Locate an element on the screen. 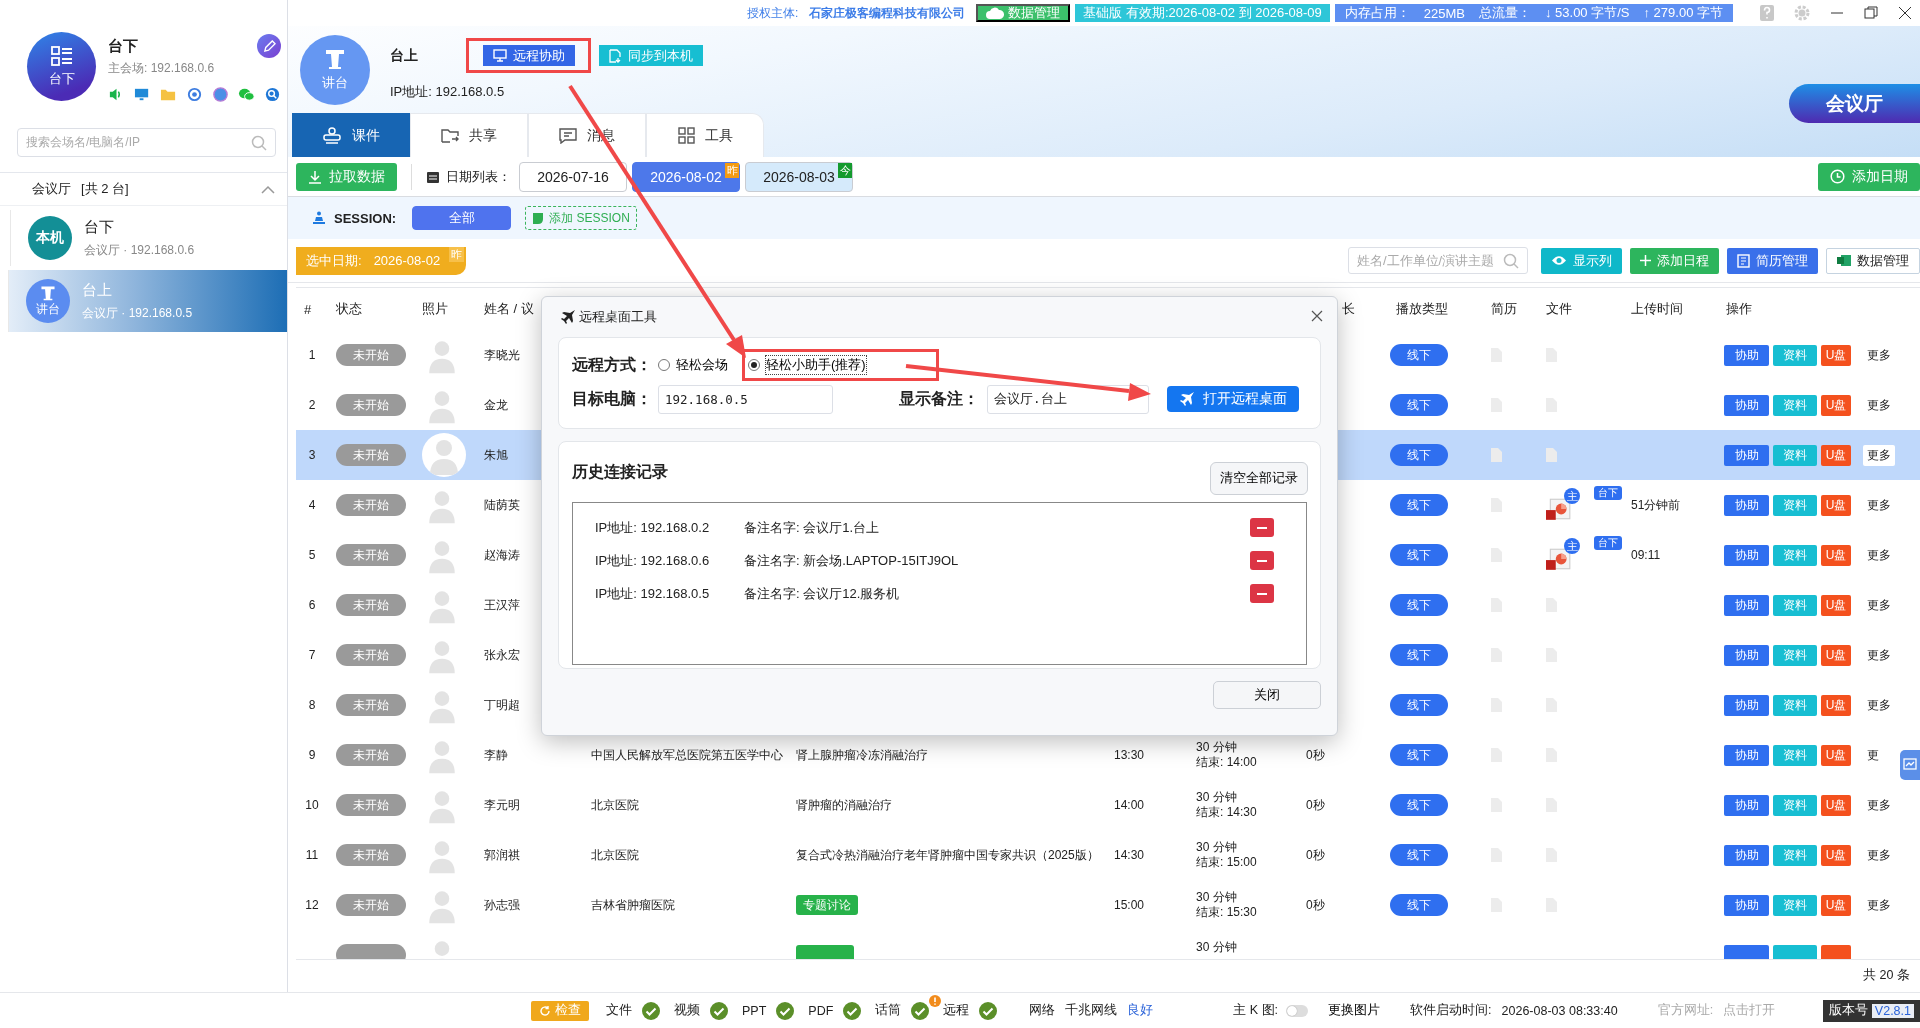 The width and height of the screenshot is (1920, 1028). field-label: 远程方式： is located at coordinates (612, 364).